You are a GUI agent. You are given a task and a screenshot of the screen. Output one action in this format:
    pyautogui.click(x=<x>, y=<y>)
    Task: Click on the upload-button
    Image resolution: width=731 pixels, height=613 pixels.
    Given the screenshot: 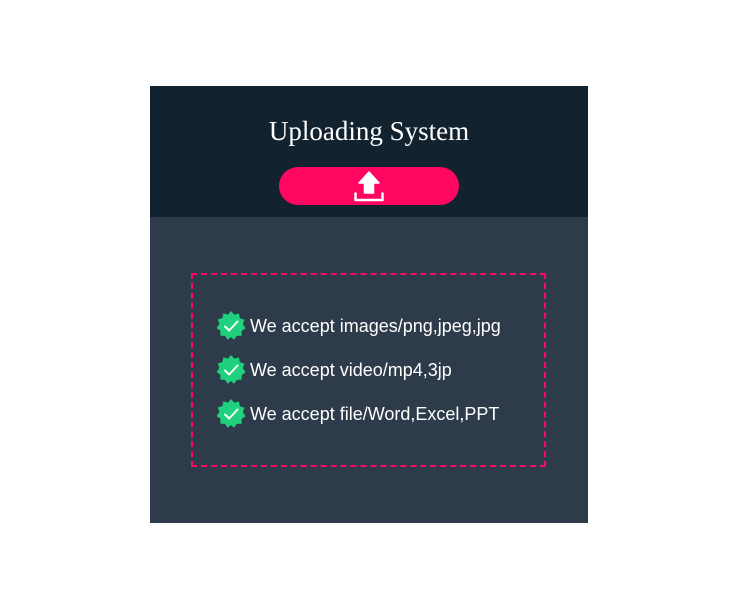 What is the action you would take?
    pyautogui.click(x=369, y=186)
    